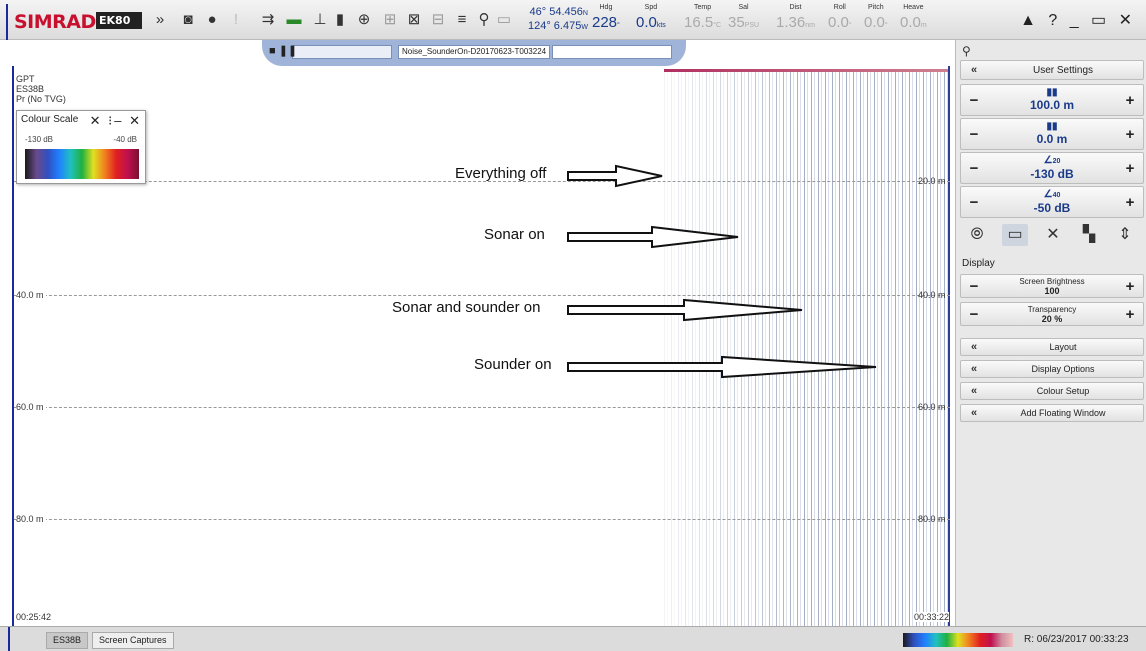 The height and width of the screenshot is (651, 1146). What do you see at coordinates (514, 234) in the screenshot?
I see `annotation-label: Sonar on` at bounding box center [514, 234].